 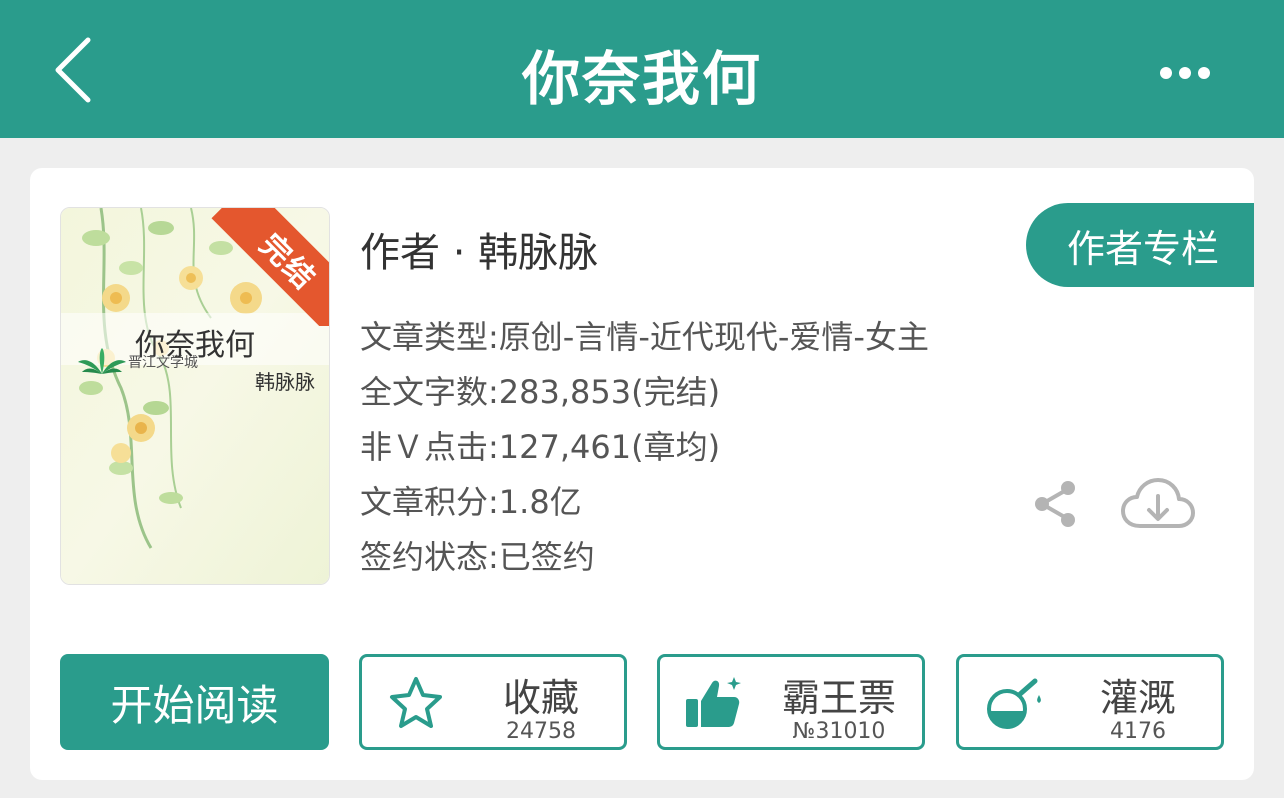 What do you see at coordinates (1137, 698) in the screenshot?
I see `water-label: 灌溉` at bounding box center [1137, 698].